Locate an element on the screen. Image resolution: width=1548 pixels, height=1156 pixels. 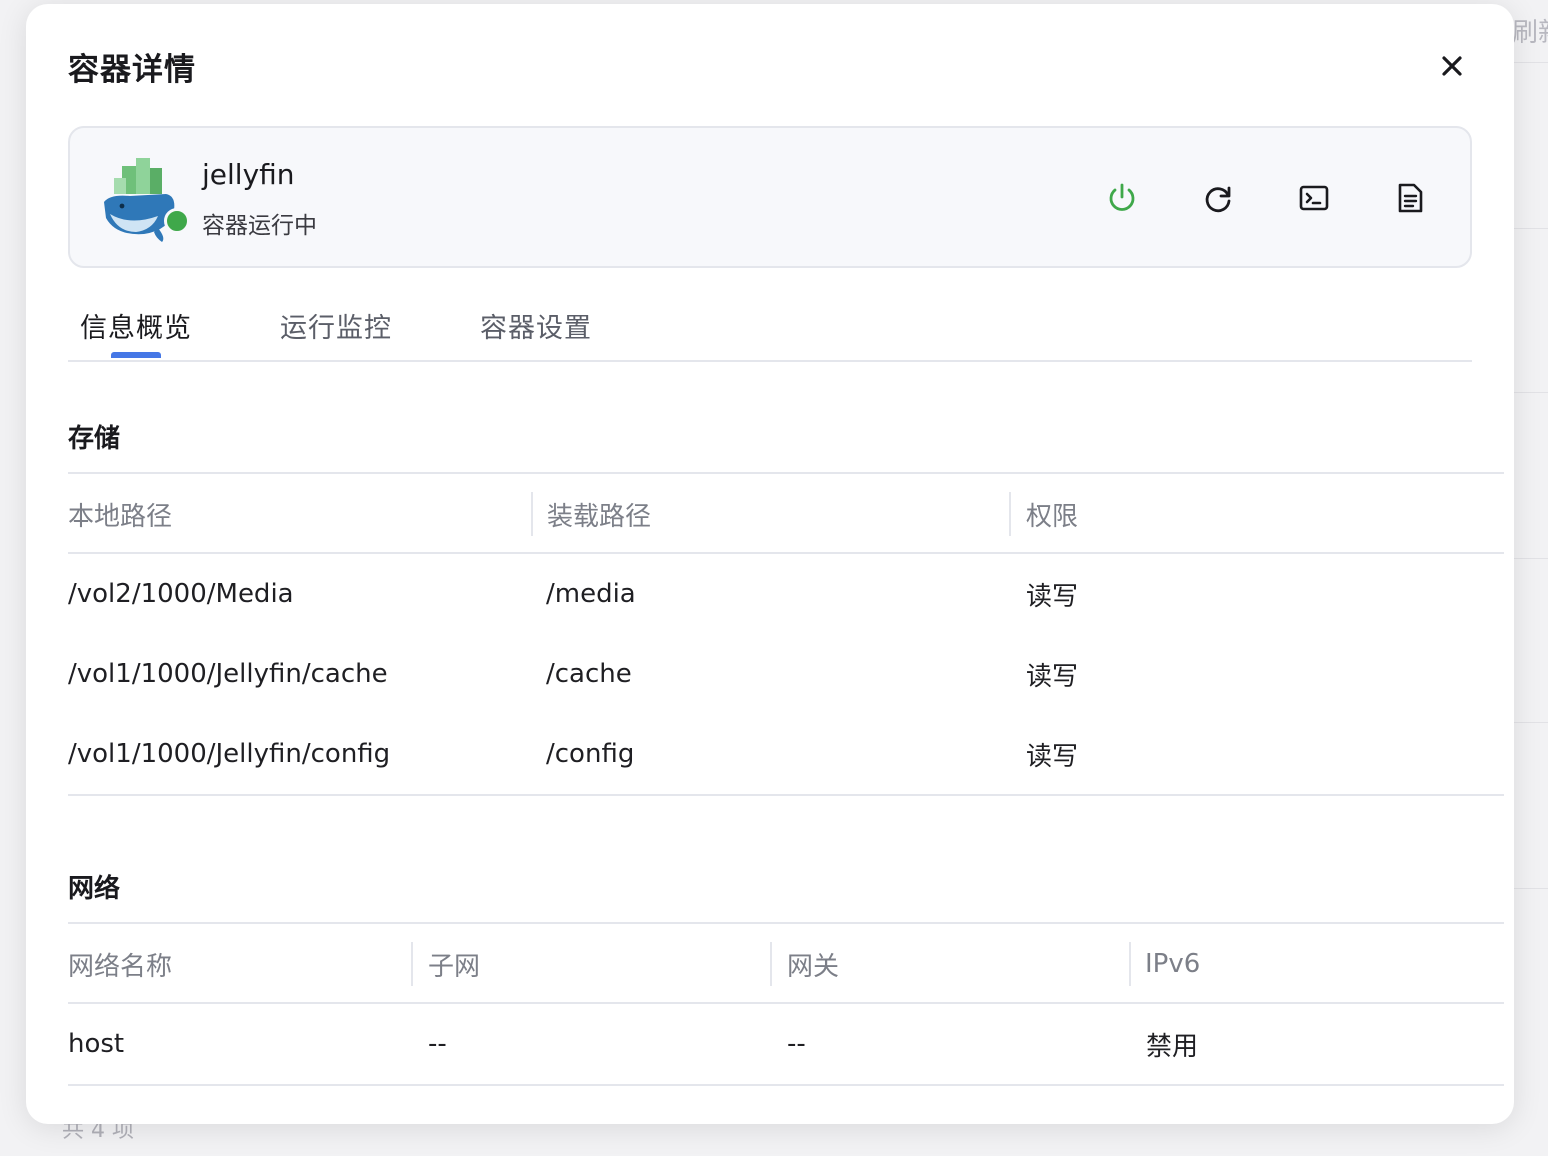
restart-button is located at coordinates (1218, 198).